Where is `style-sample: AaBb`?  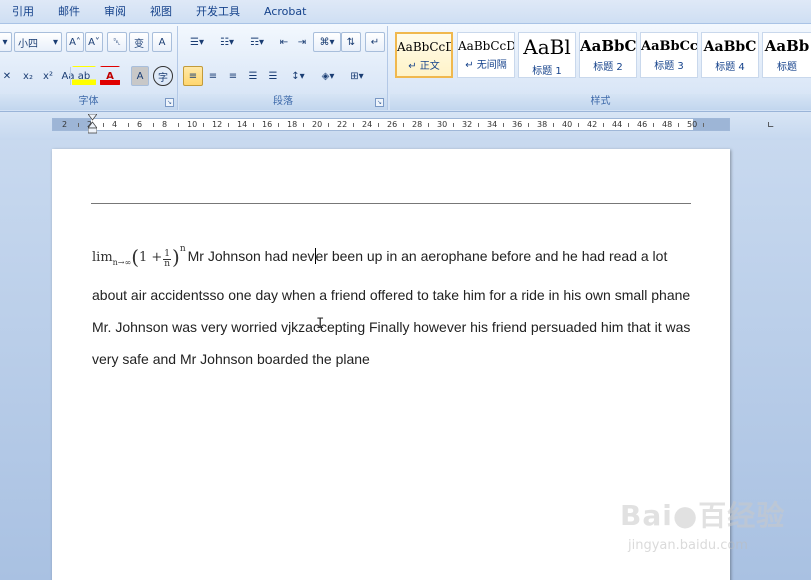 style-sample: AaBb is located at coordinates (787, 46).